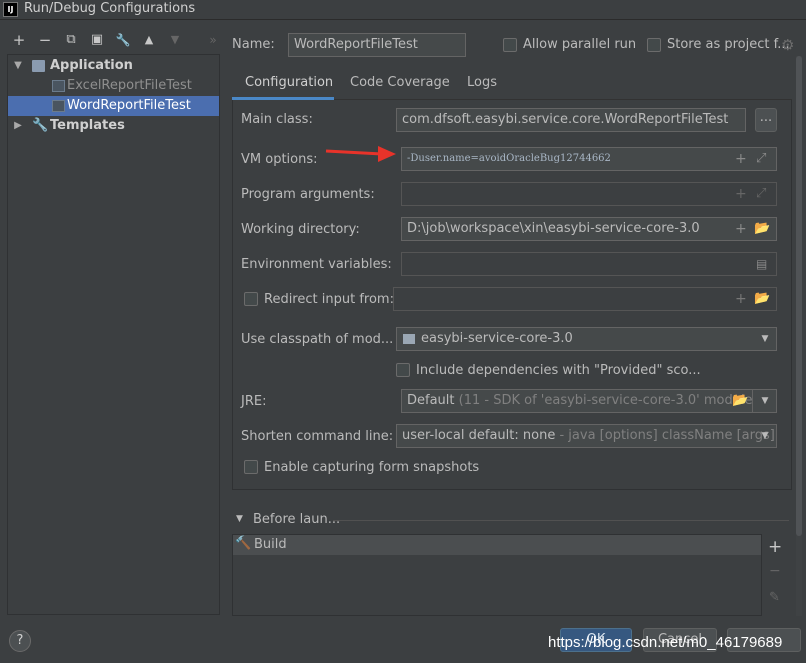 The width and height of the screenshot is (806, 663). Describe the element at coordinates (561, 520) in the screenshot. I see `before-launch-divider` at that location.